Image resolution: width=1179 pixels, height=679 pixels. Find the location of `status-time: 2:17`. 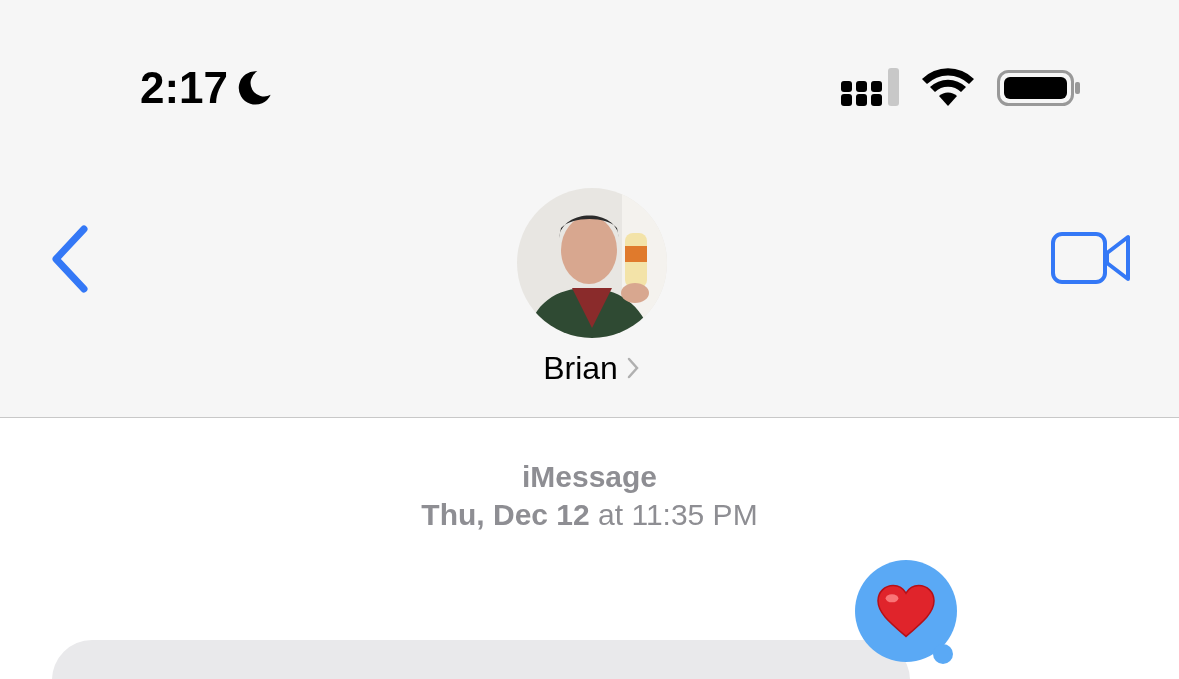

status-time: 2:17 is located at coordinates (184, 88).